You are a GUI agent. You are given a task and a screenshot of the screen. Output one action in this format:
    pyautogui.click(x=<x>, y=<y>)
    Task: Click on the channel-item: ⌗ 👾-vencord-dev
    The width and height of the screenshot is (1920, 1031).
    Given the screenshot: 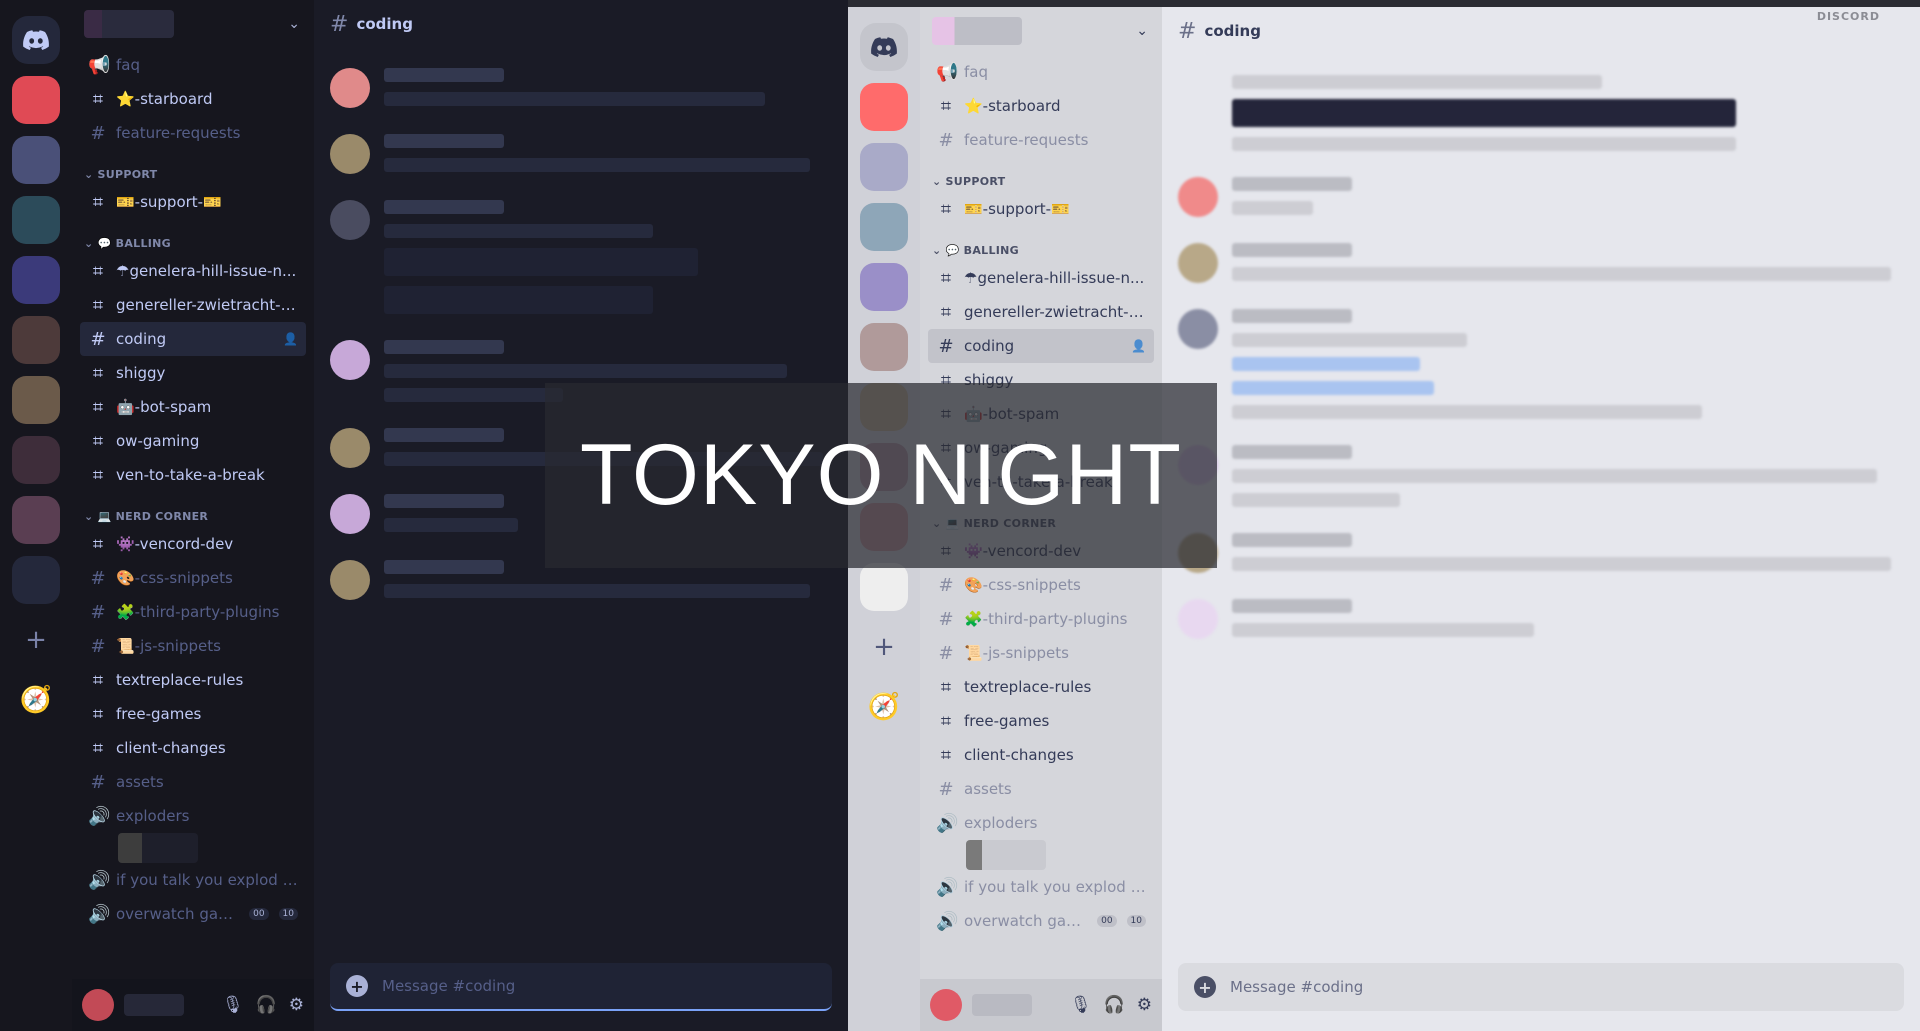 What is the action you would take?
    pyautogui.click(x=193, y=544)
    